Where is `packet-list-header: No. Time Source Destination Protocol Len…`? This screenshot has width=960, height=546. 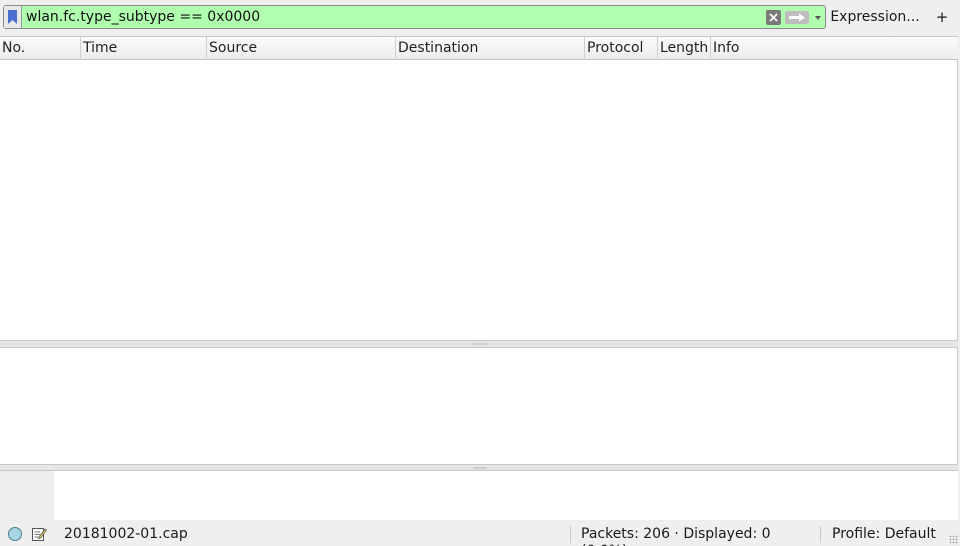
packet-list-header: No. Time Source Destination Protocol Len… is located at coordinates (479, 48).